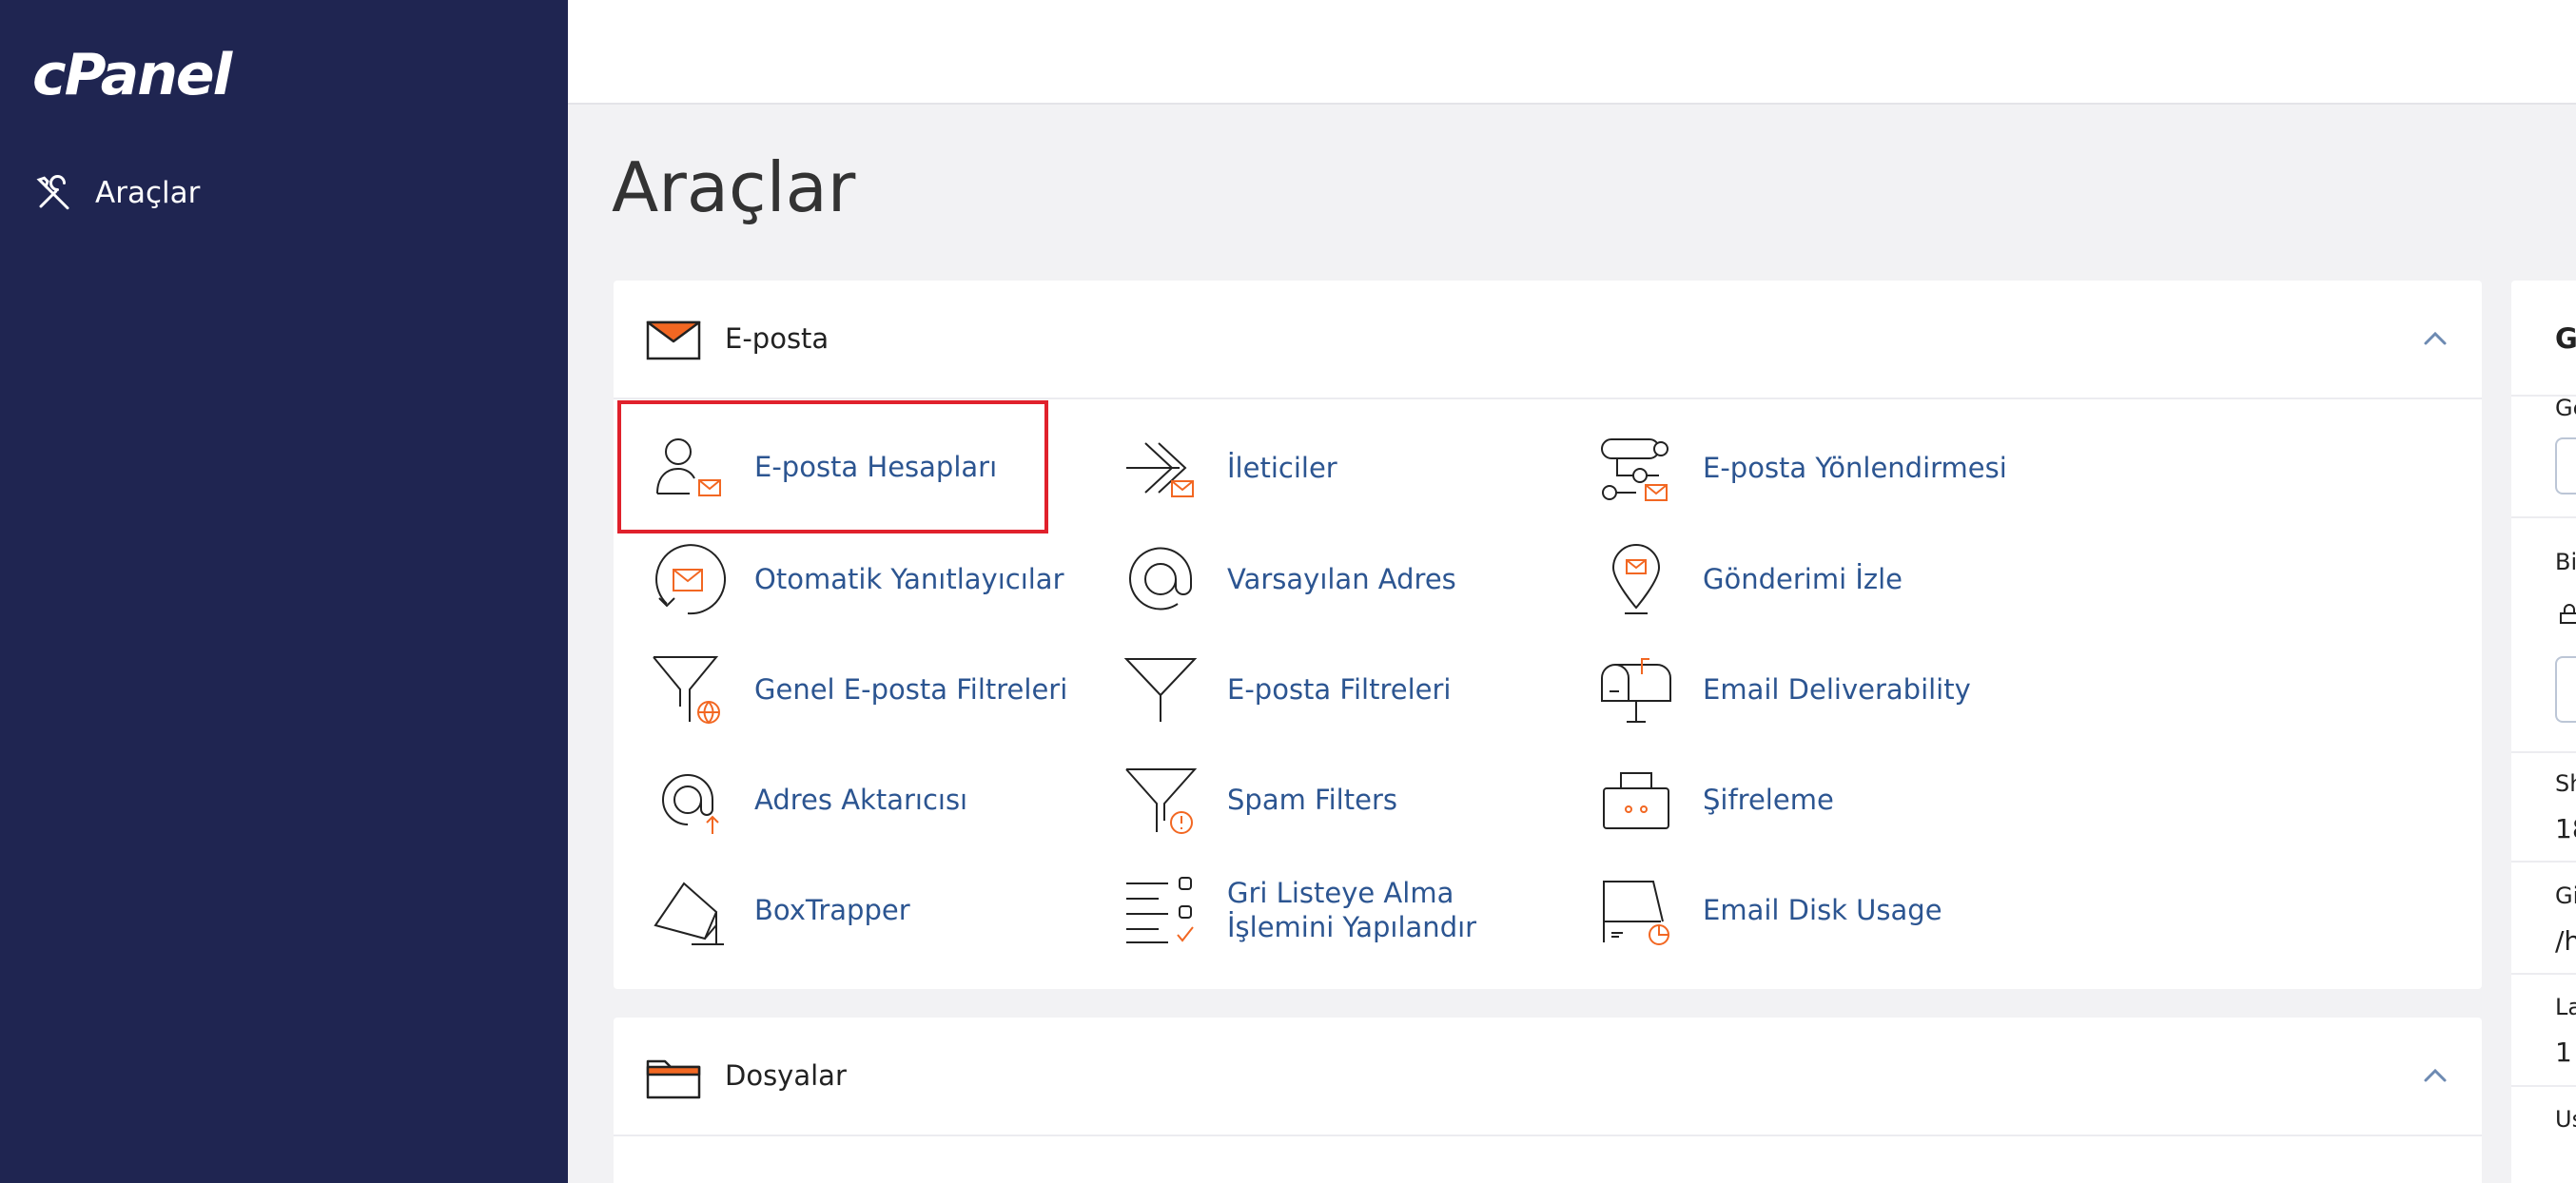 The height and width of the screenshot is (1183, 2576). I want to click on page-title: Araçlar, so click(734, 187).